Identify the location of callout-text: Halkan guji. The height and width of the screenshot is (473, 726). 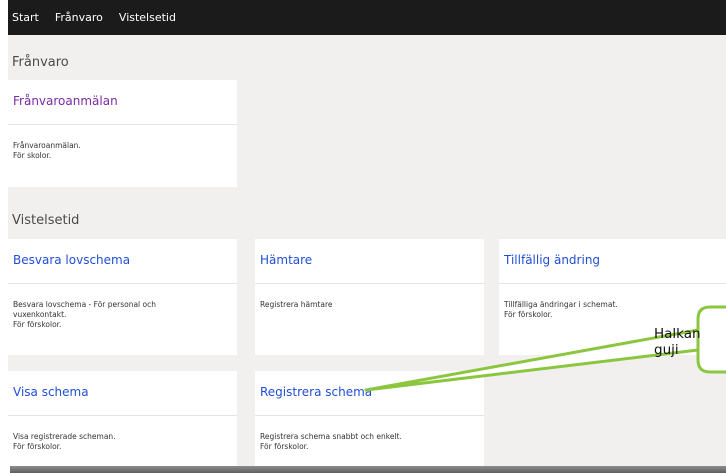
(677, 342).